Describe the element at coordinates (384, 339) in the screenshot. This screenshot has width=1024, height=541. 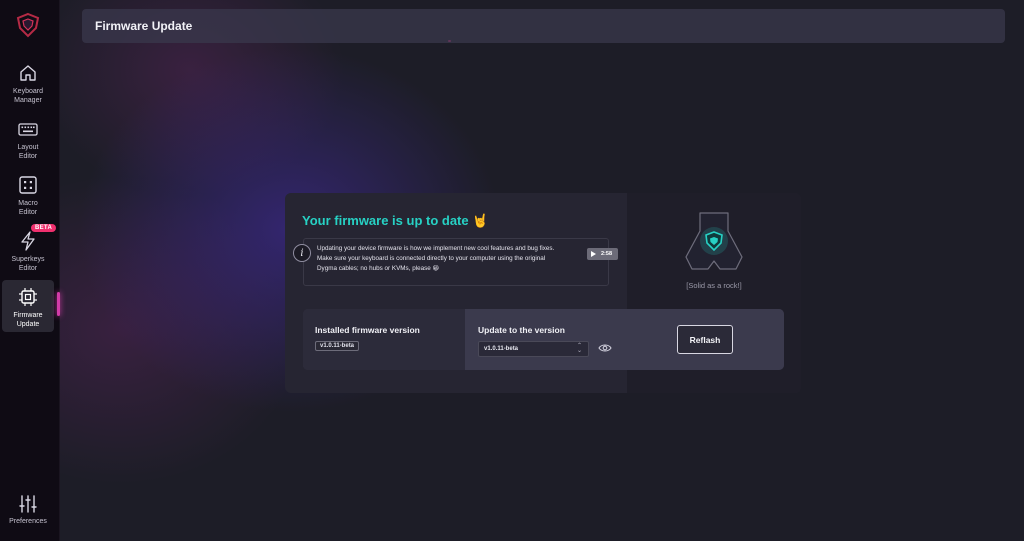
I see `installed-version-section: Installed firmware version v1.0.11-beta` at that location.